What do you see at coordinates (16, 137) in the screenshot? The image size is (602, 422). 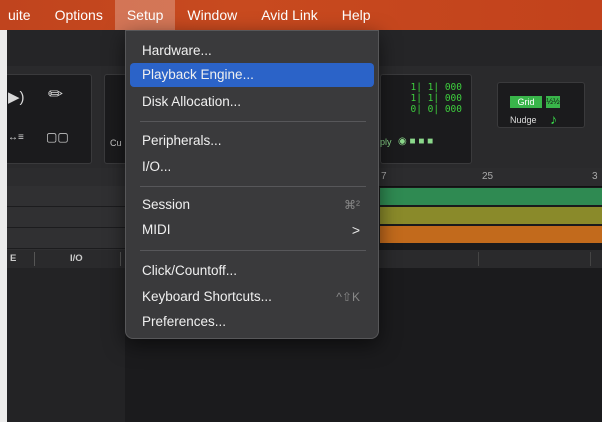 I see `link-tracks-icon: ↔≡` at bounding box center [16, 137].